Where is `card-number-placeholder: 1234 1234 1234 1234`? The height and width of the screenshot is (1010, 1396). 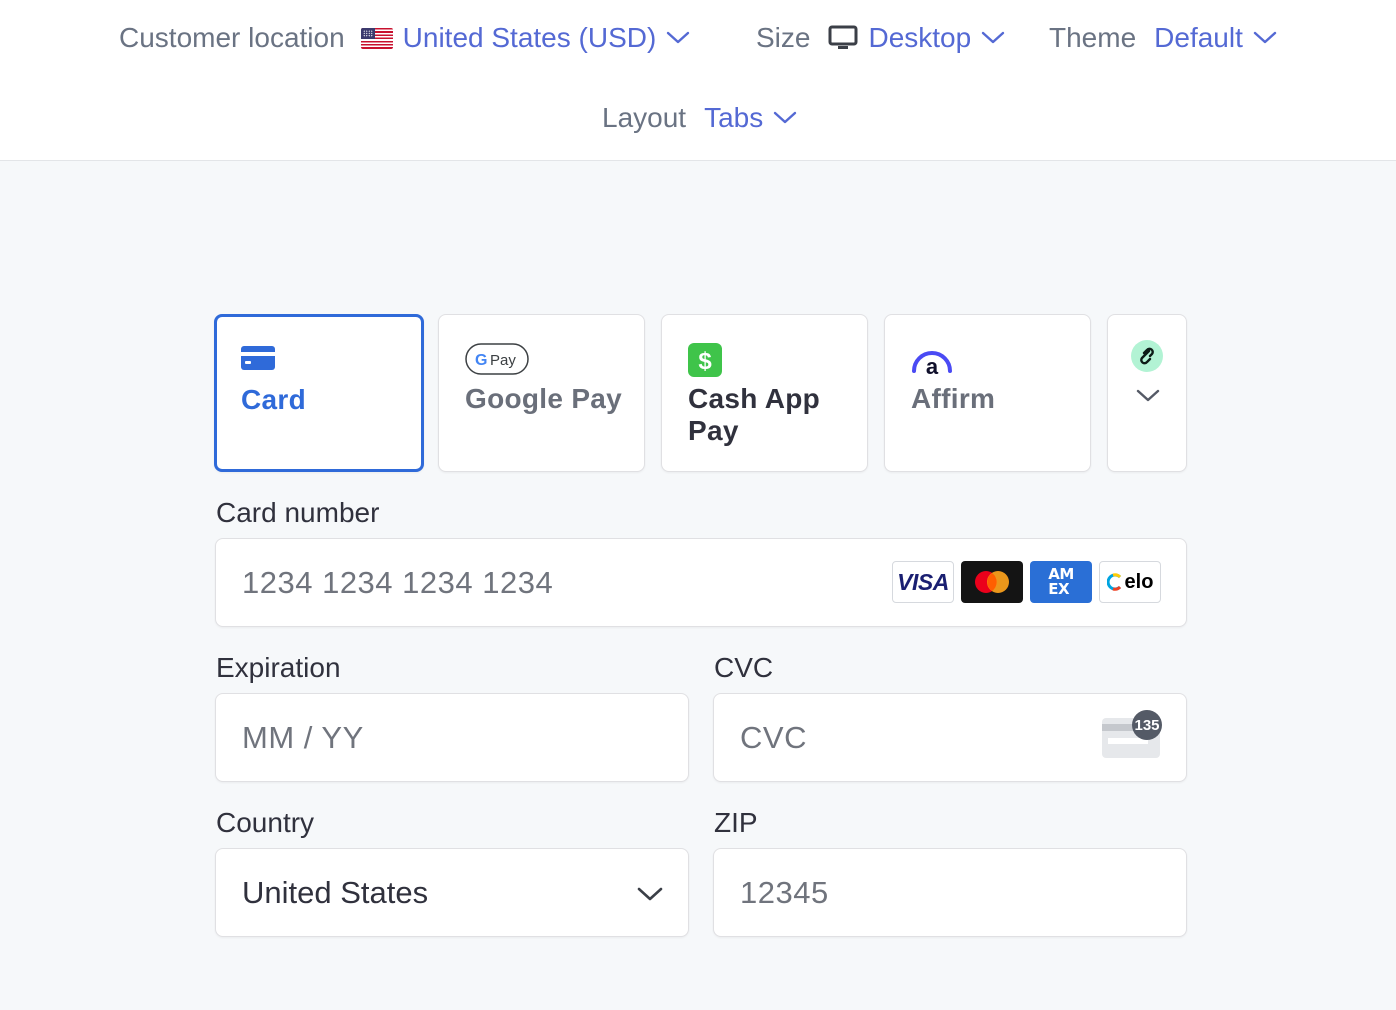 card-number-placeholder: 1234 1234 1234 1234 is located at coordinates (398, 582).